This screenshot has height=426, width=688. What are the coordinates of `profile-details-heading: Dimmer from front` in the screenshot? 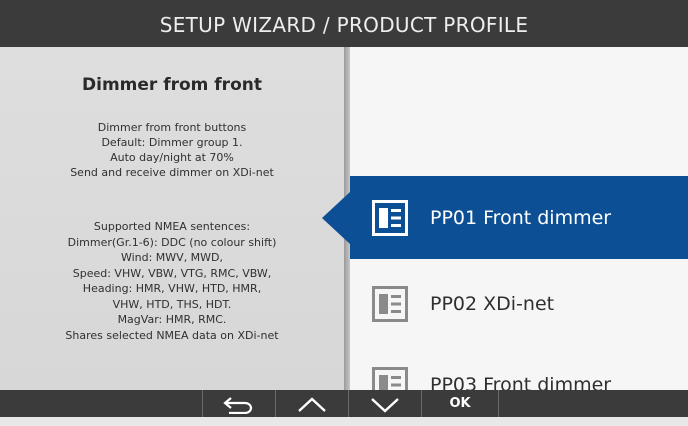 It's located at (172, 85).